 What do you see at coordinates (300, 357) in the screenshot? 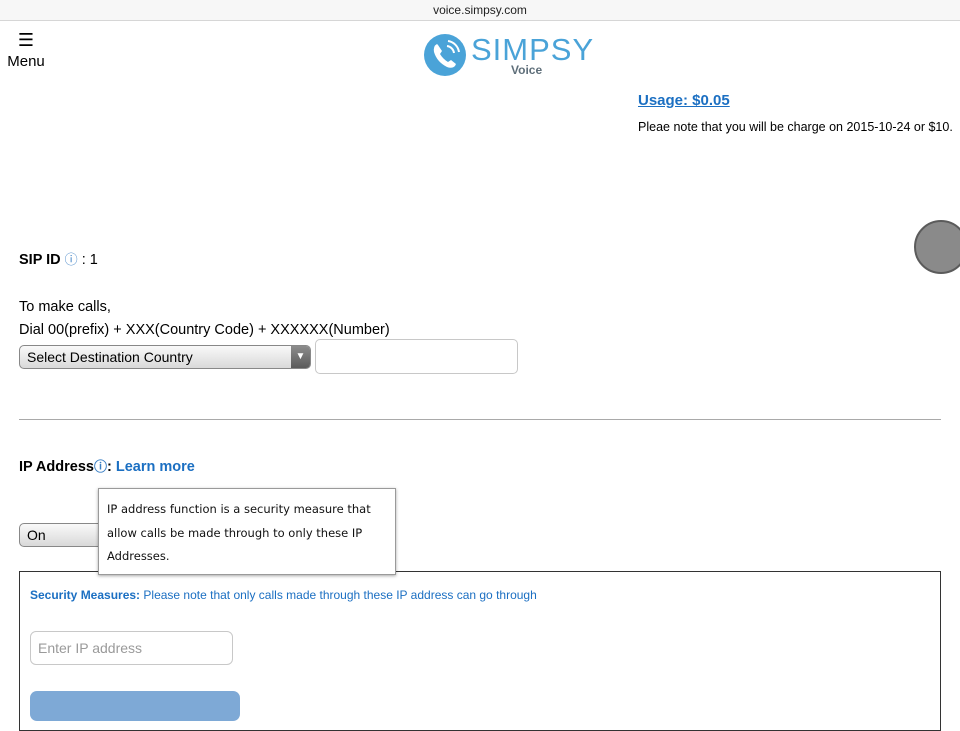
I see `chevron-down-icon: ▼` at bounding box center [300, 357].